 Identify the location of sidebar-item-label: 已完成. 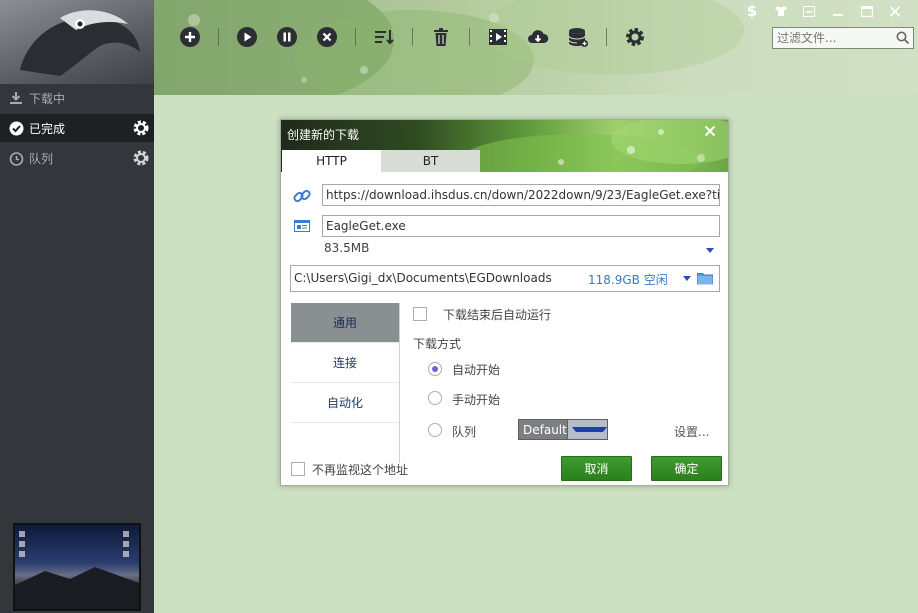
(47, 128).